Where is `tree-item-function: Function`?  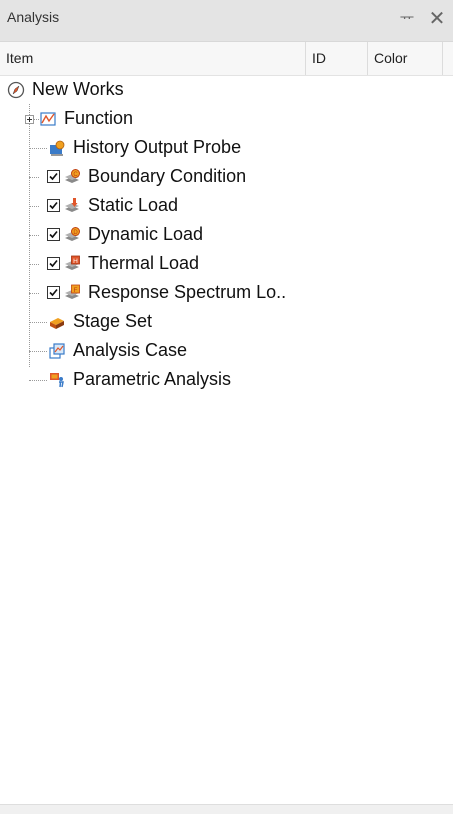
tree-item-function: Function is located at coordinates (85, 118).